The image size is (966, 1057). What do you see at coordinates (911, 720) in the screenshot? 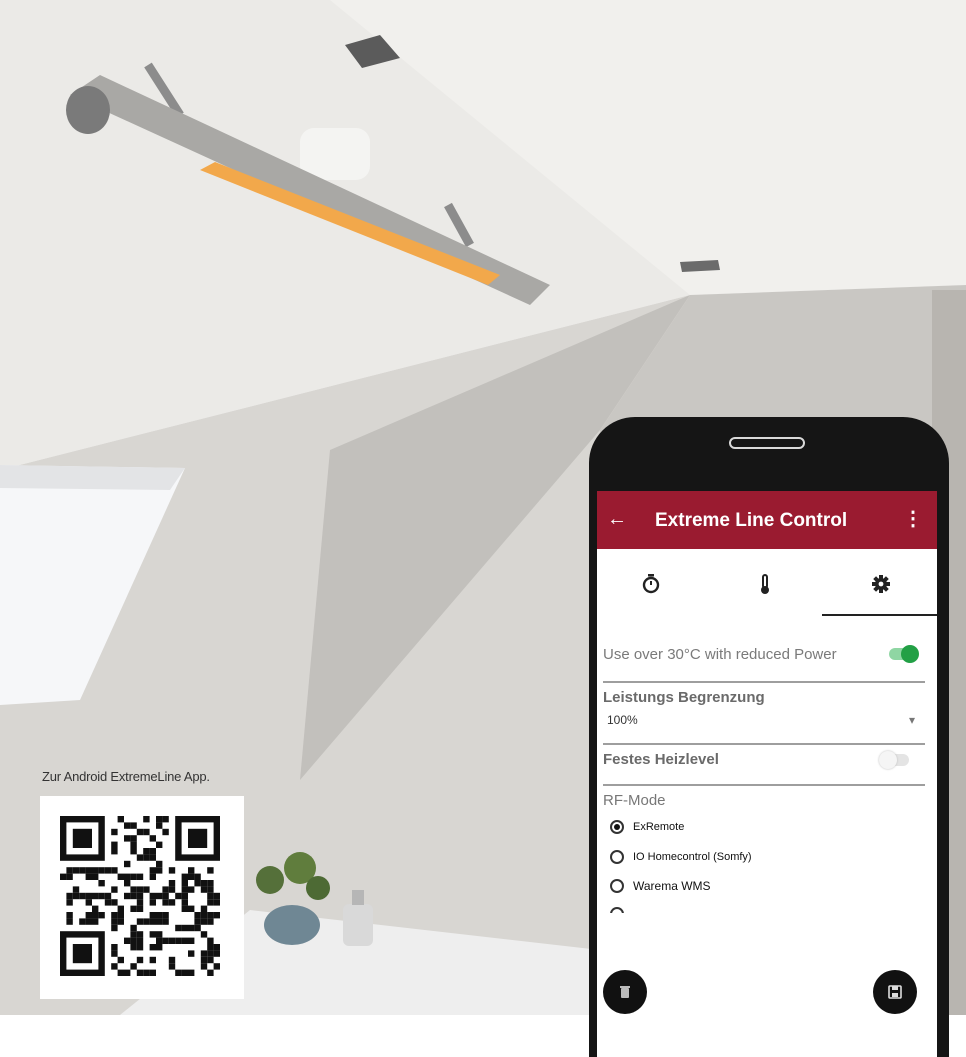
I see `dropdown-arrow-icon: ▾` at bounding box center [911, 720].